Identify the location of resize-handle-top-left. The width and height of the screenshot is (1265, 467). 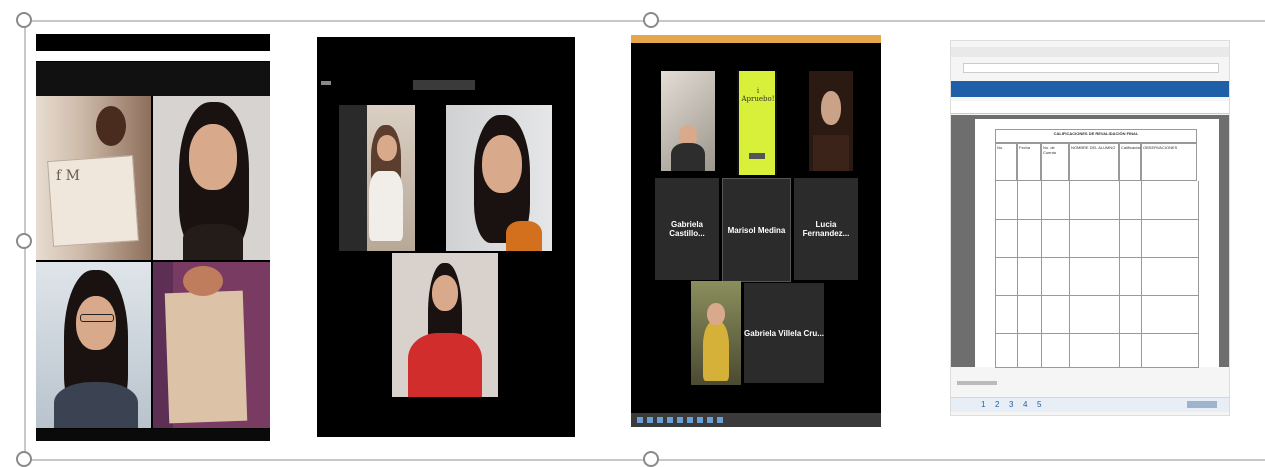
(24, 20).